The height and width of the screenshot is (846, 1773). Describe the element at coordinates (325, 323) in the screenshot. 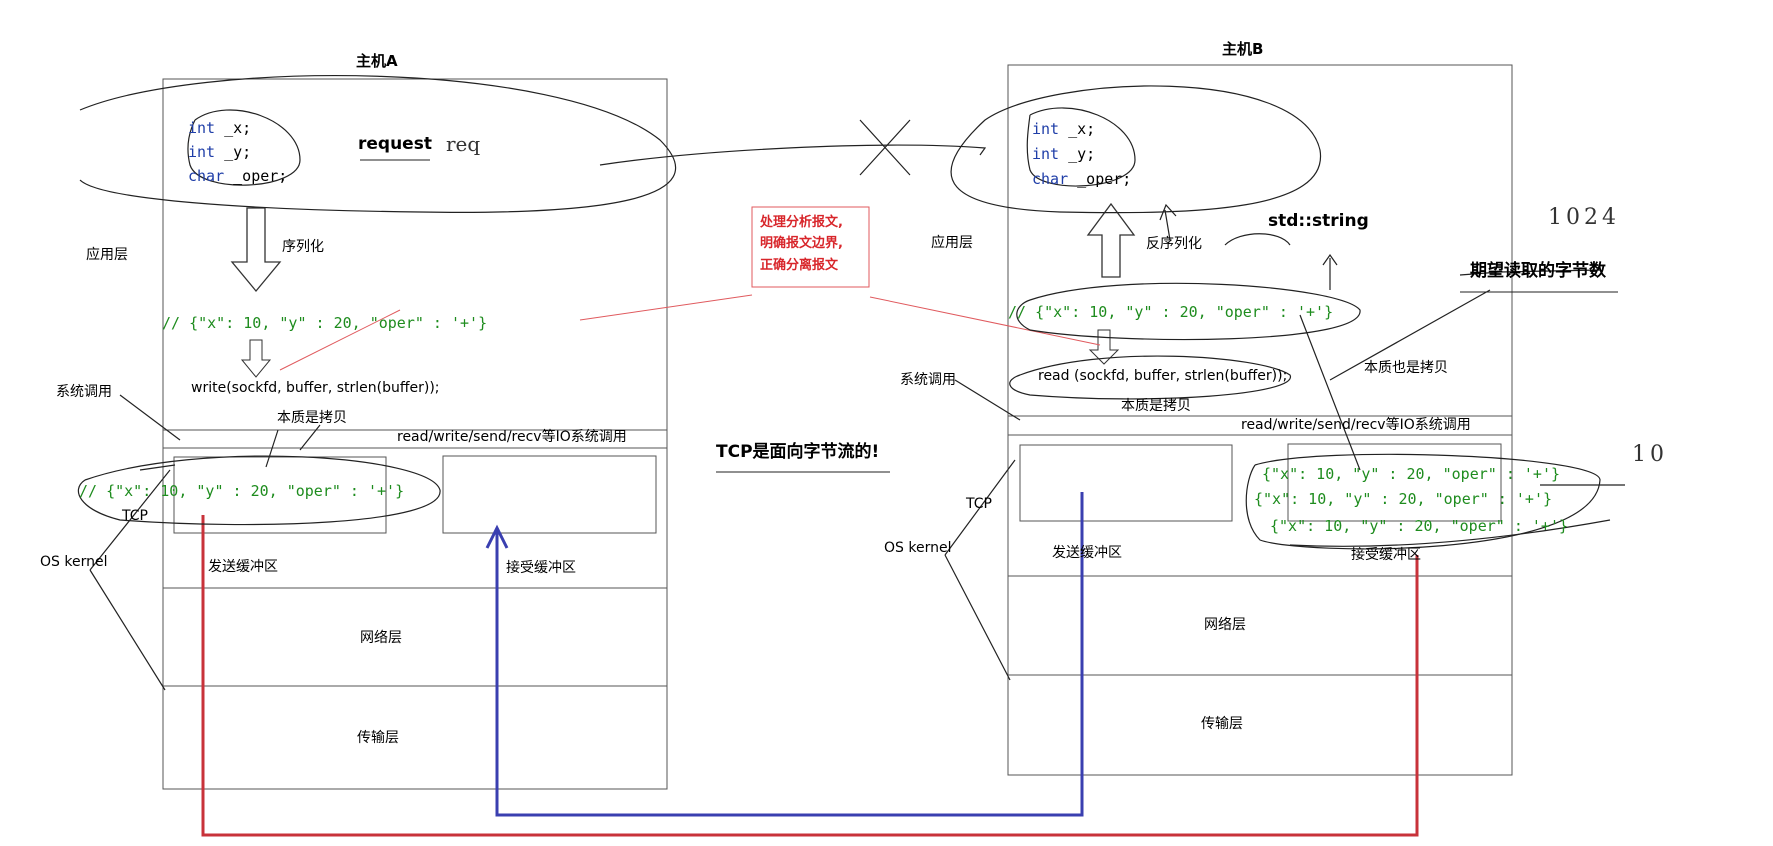

I see `host-a-json-line: // {"x": 10, "y" : 20, "oper" : '+'}` at that location.